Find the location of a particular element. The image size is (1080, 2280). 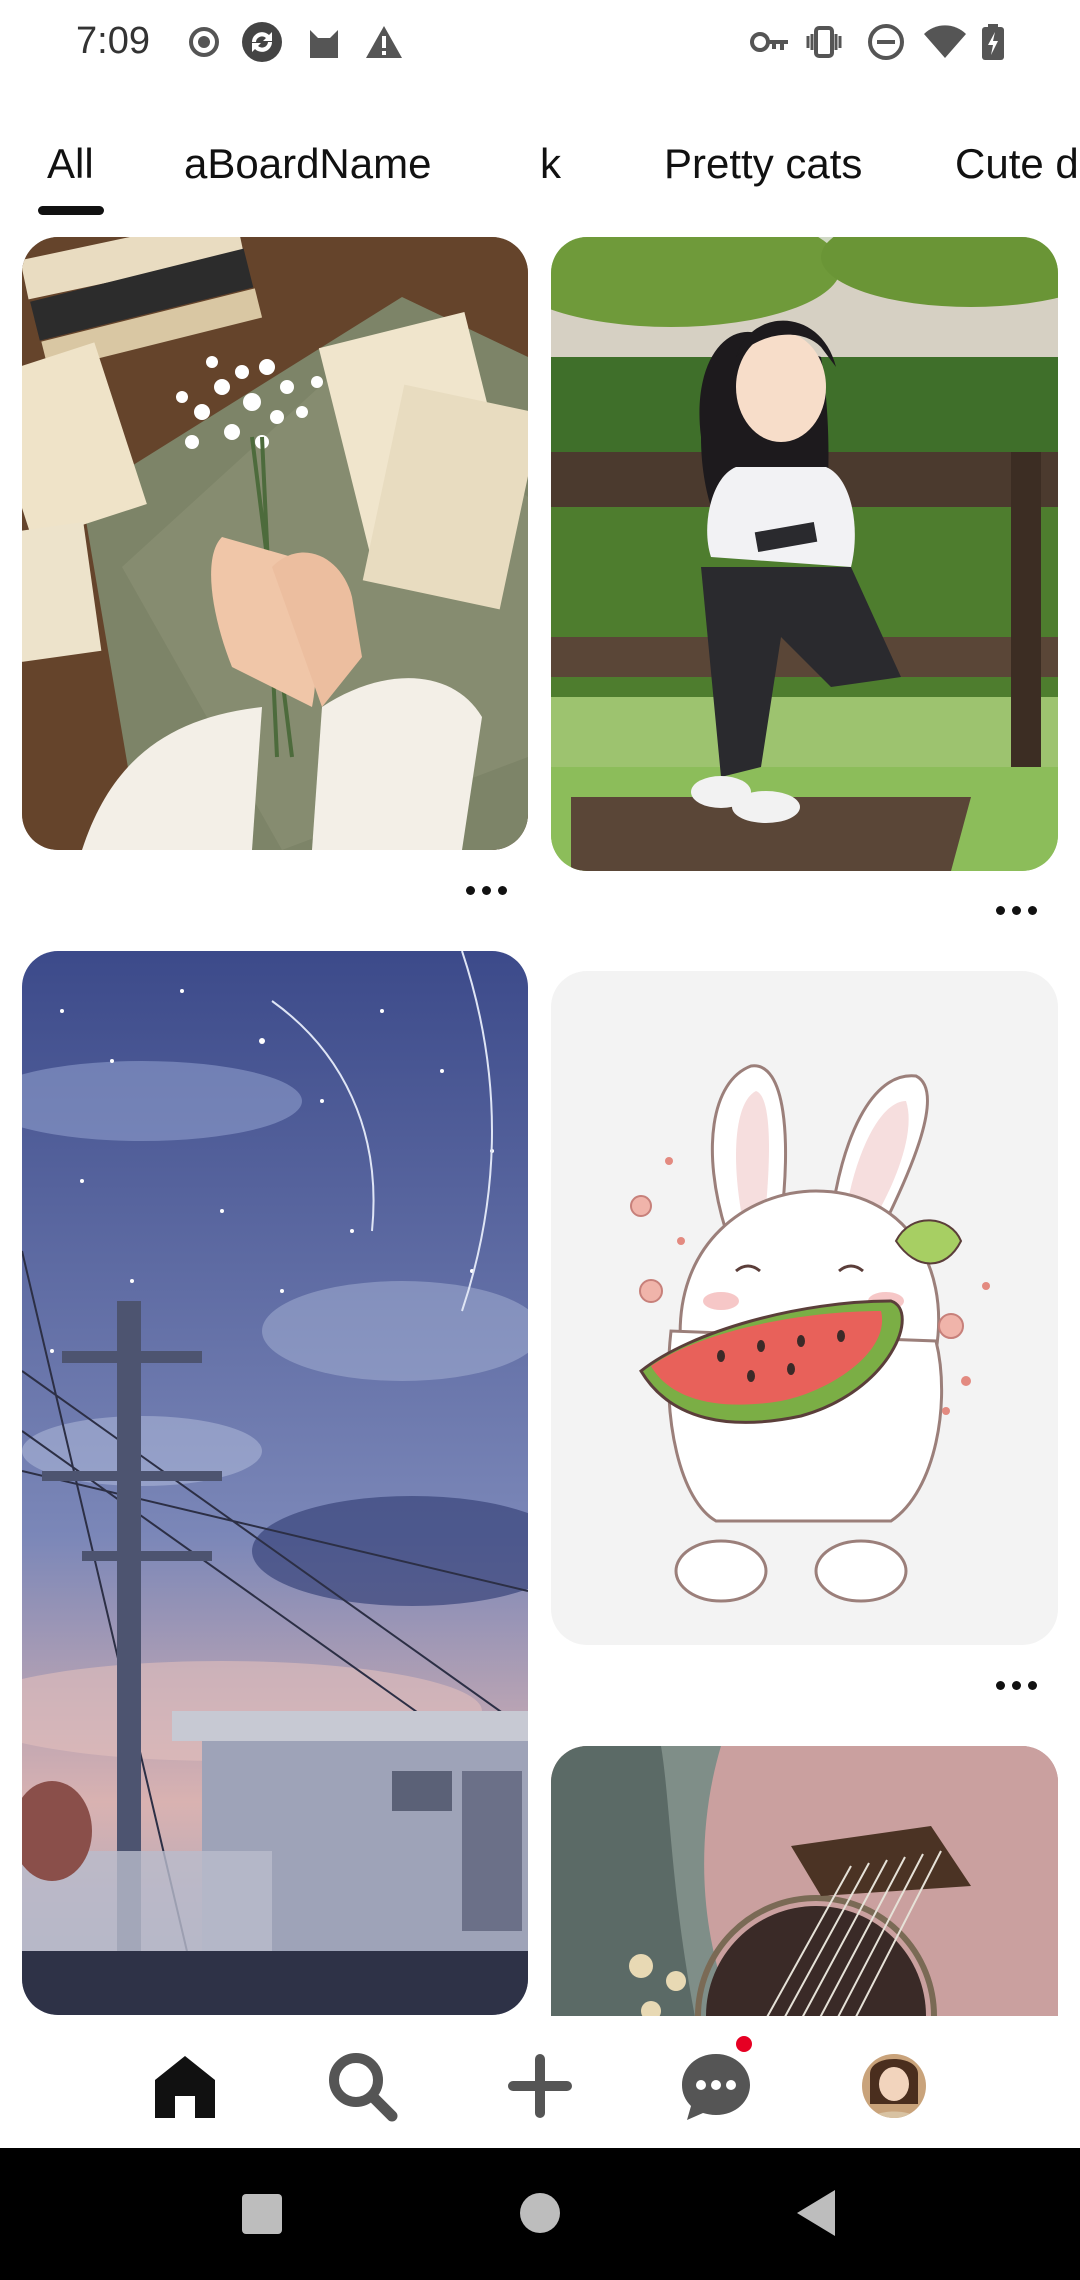

selected-tab-indicator is located at coordinates (71, 210).